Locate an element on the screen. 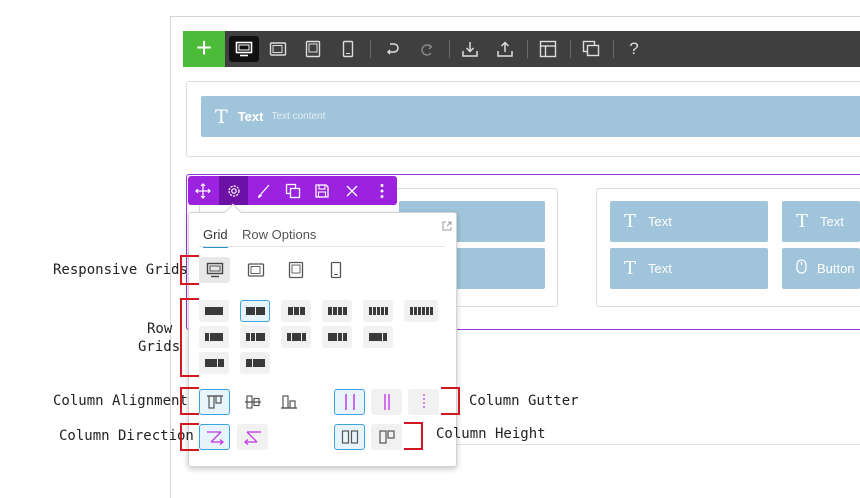 The width and height of the screenshot is (860, 498). height-auto-icon is located at coordinates (386, 437).